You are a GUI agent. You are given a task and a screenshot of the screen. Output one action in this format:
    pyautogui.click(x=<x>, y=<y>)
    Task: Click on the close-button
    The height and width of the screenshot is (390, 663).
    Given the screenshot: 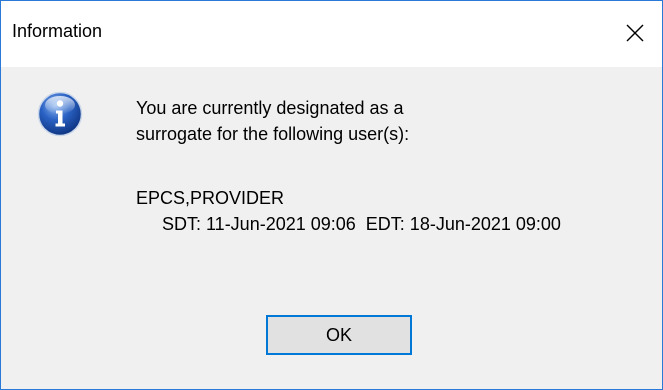 What is the action you would take?
    pyautogui.click(x=635, y=33)
    